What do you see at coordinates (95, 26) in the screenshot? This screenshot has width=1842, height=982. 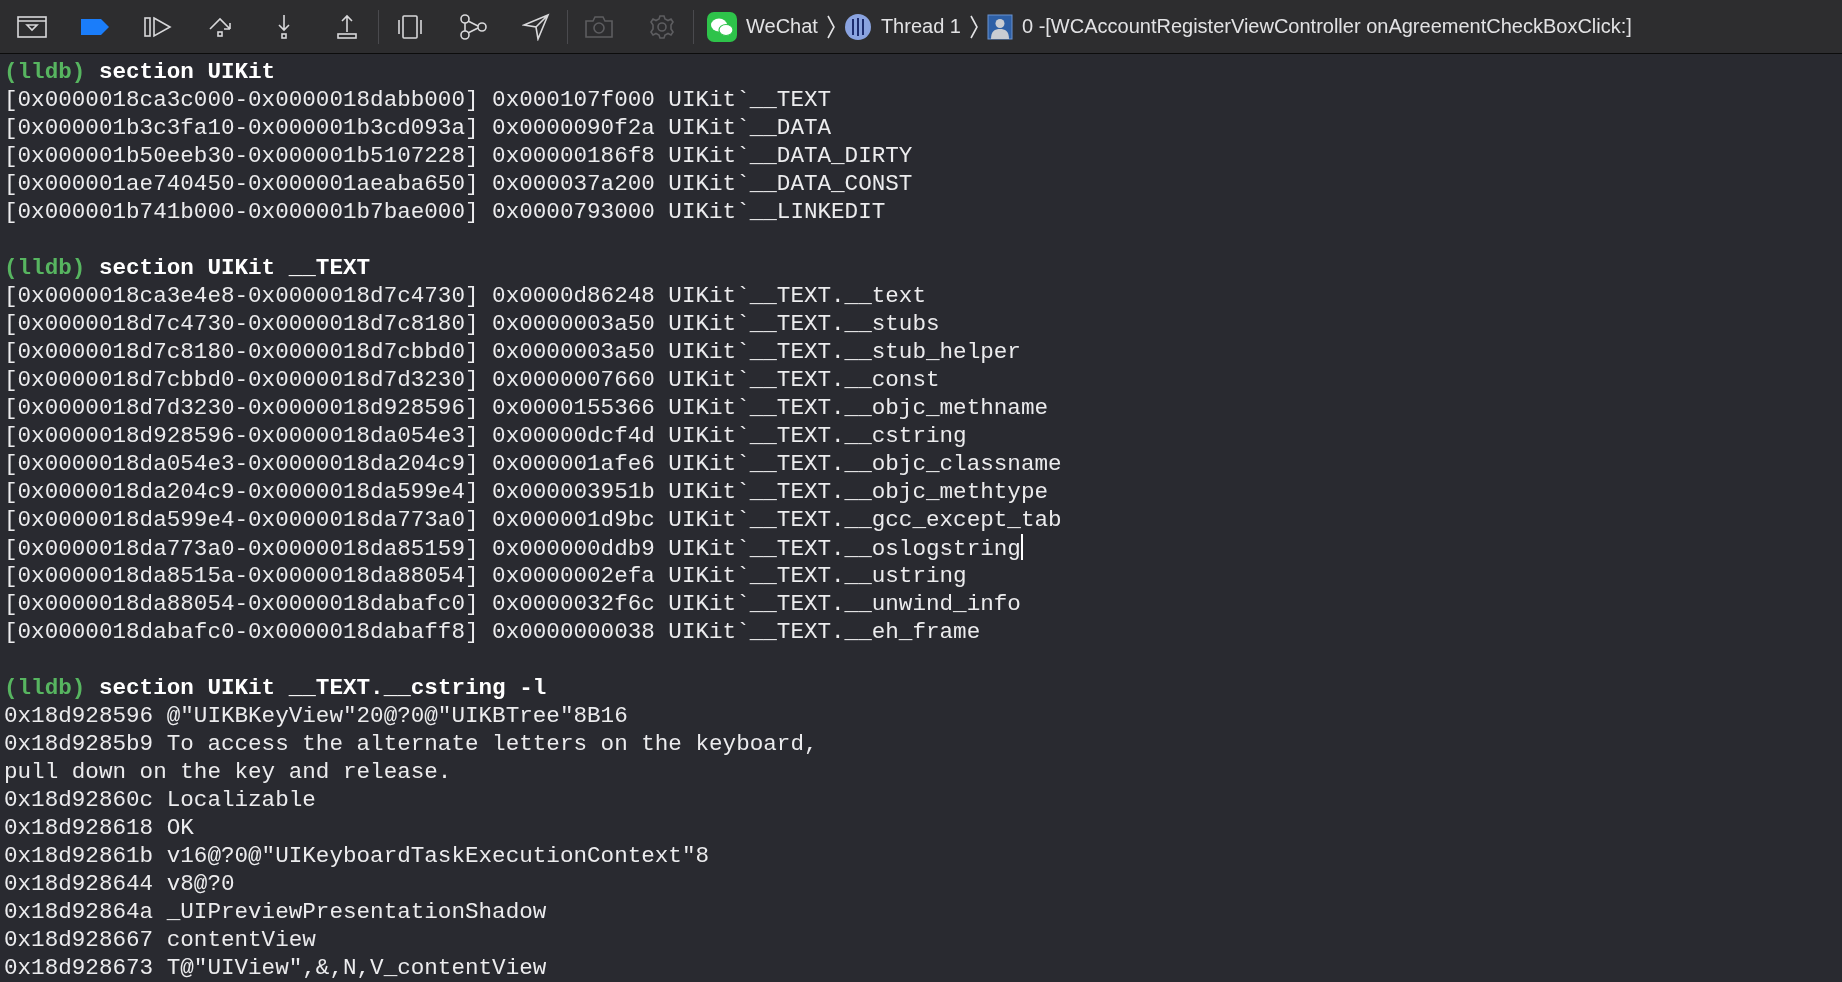 I see `breakpoint-icon` at bounding box center [95, 26].